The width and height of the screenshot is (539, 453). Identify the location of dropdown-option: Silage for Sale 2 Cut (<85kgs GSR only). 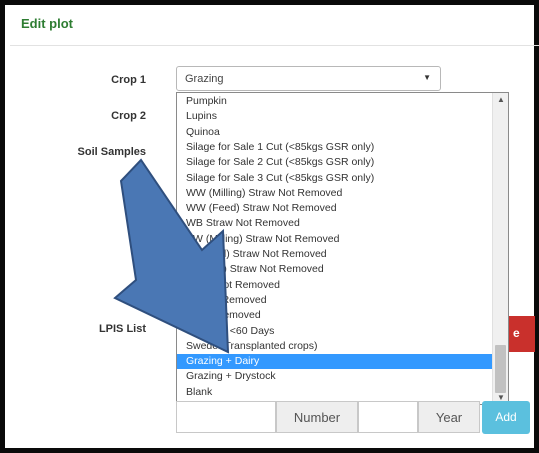
(335, 162).